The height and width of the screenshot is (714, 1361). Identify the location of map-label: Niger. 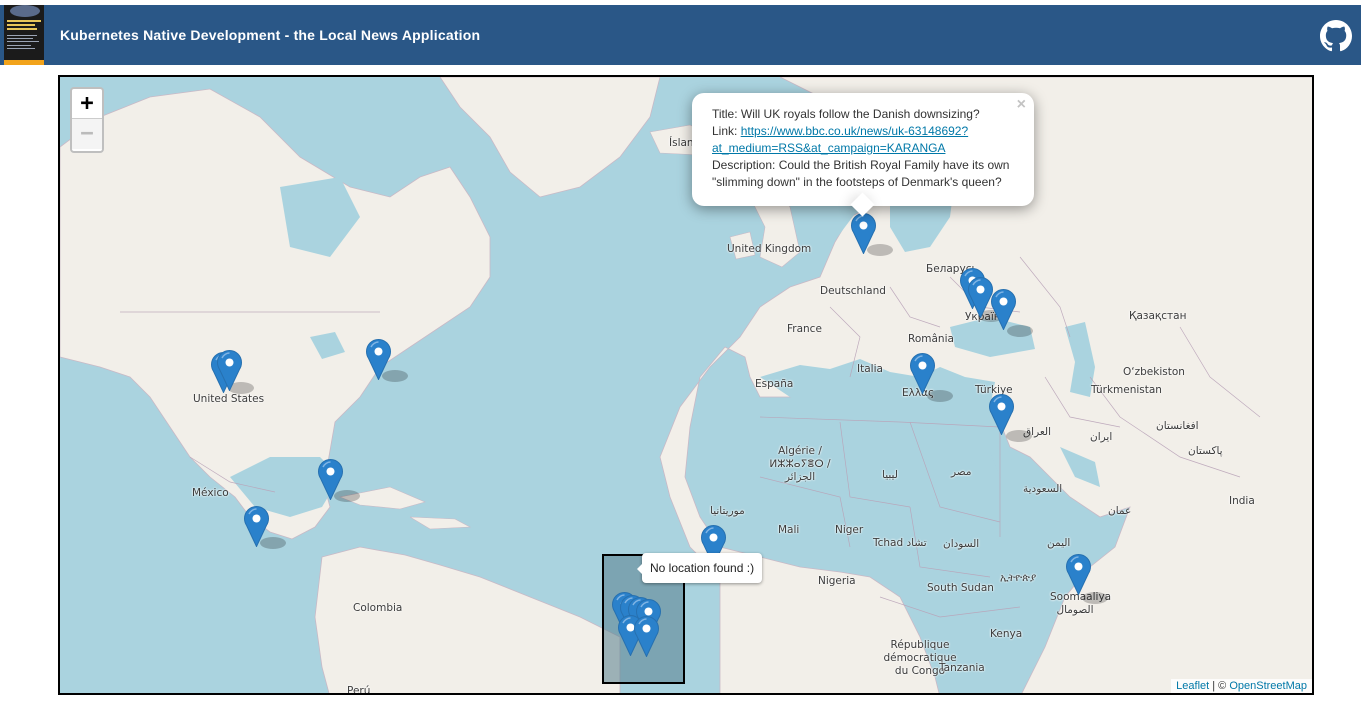
(849, 530).